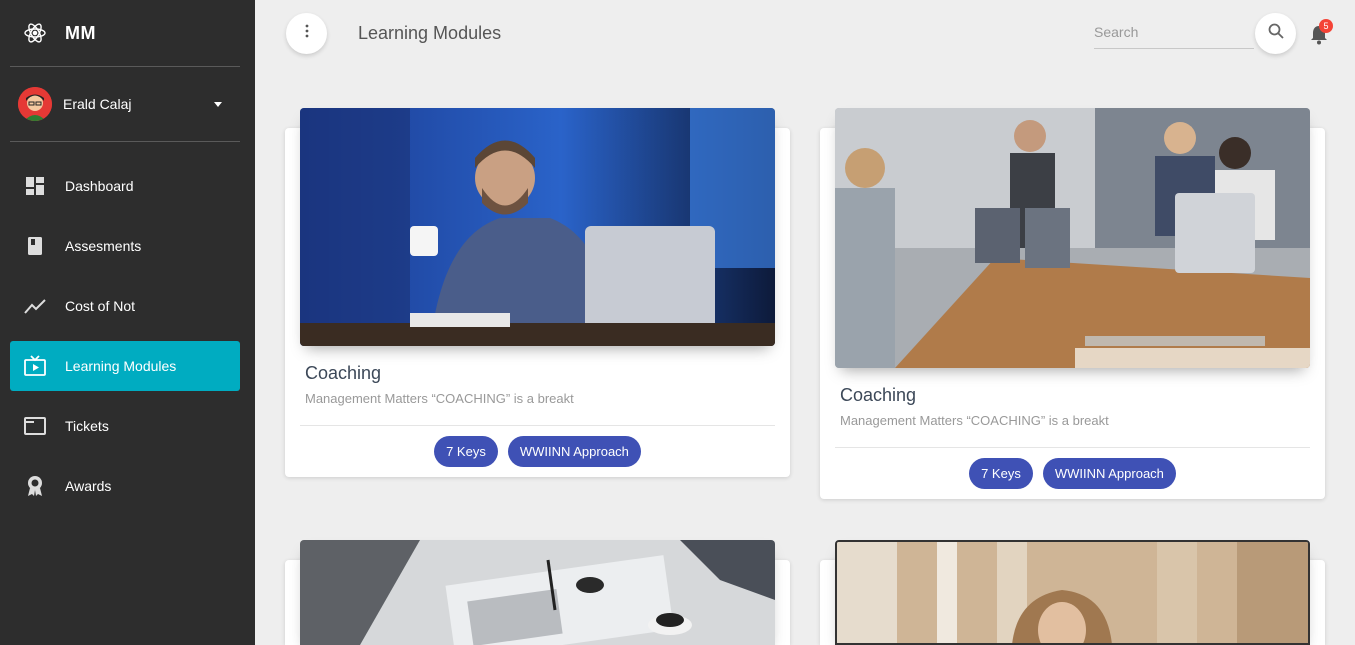 This screenshot has width=1355, height=645. Describe the element at coordinates (35, 426) in the screenshot. I see `window-icon` at that location.